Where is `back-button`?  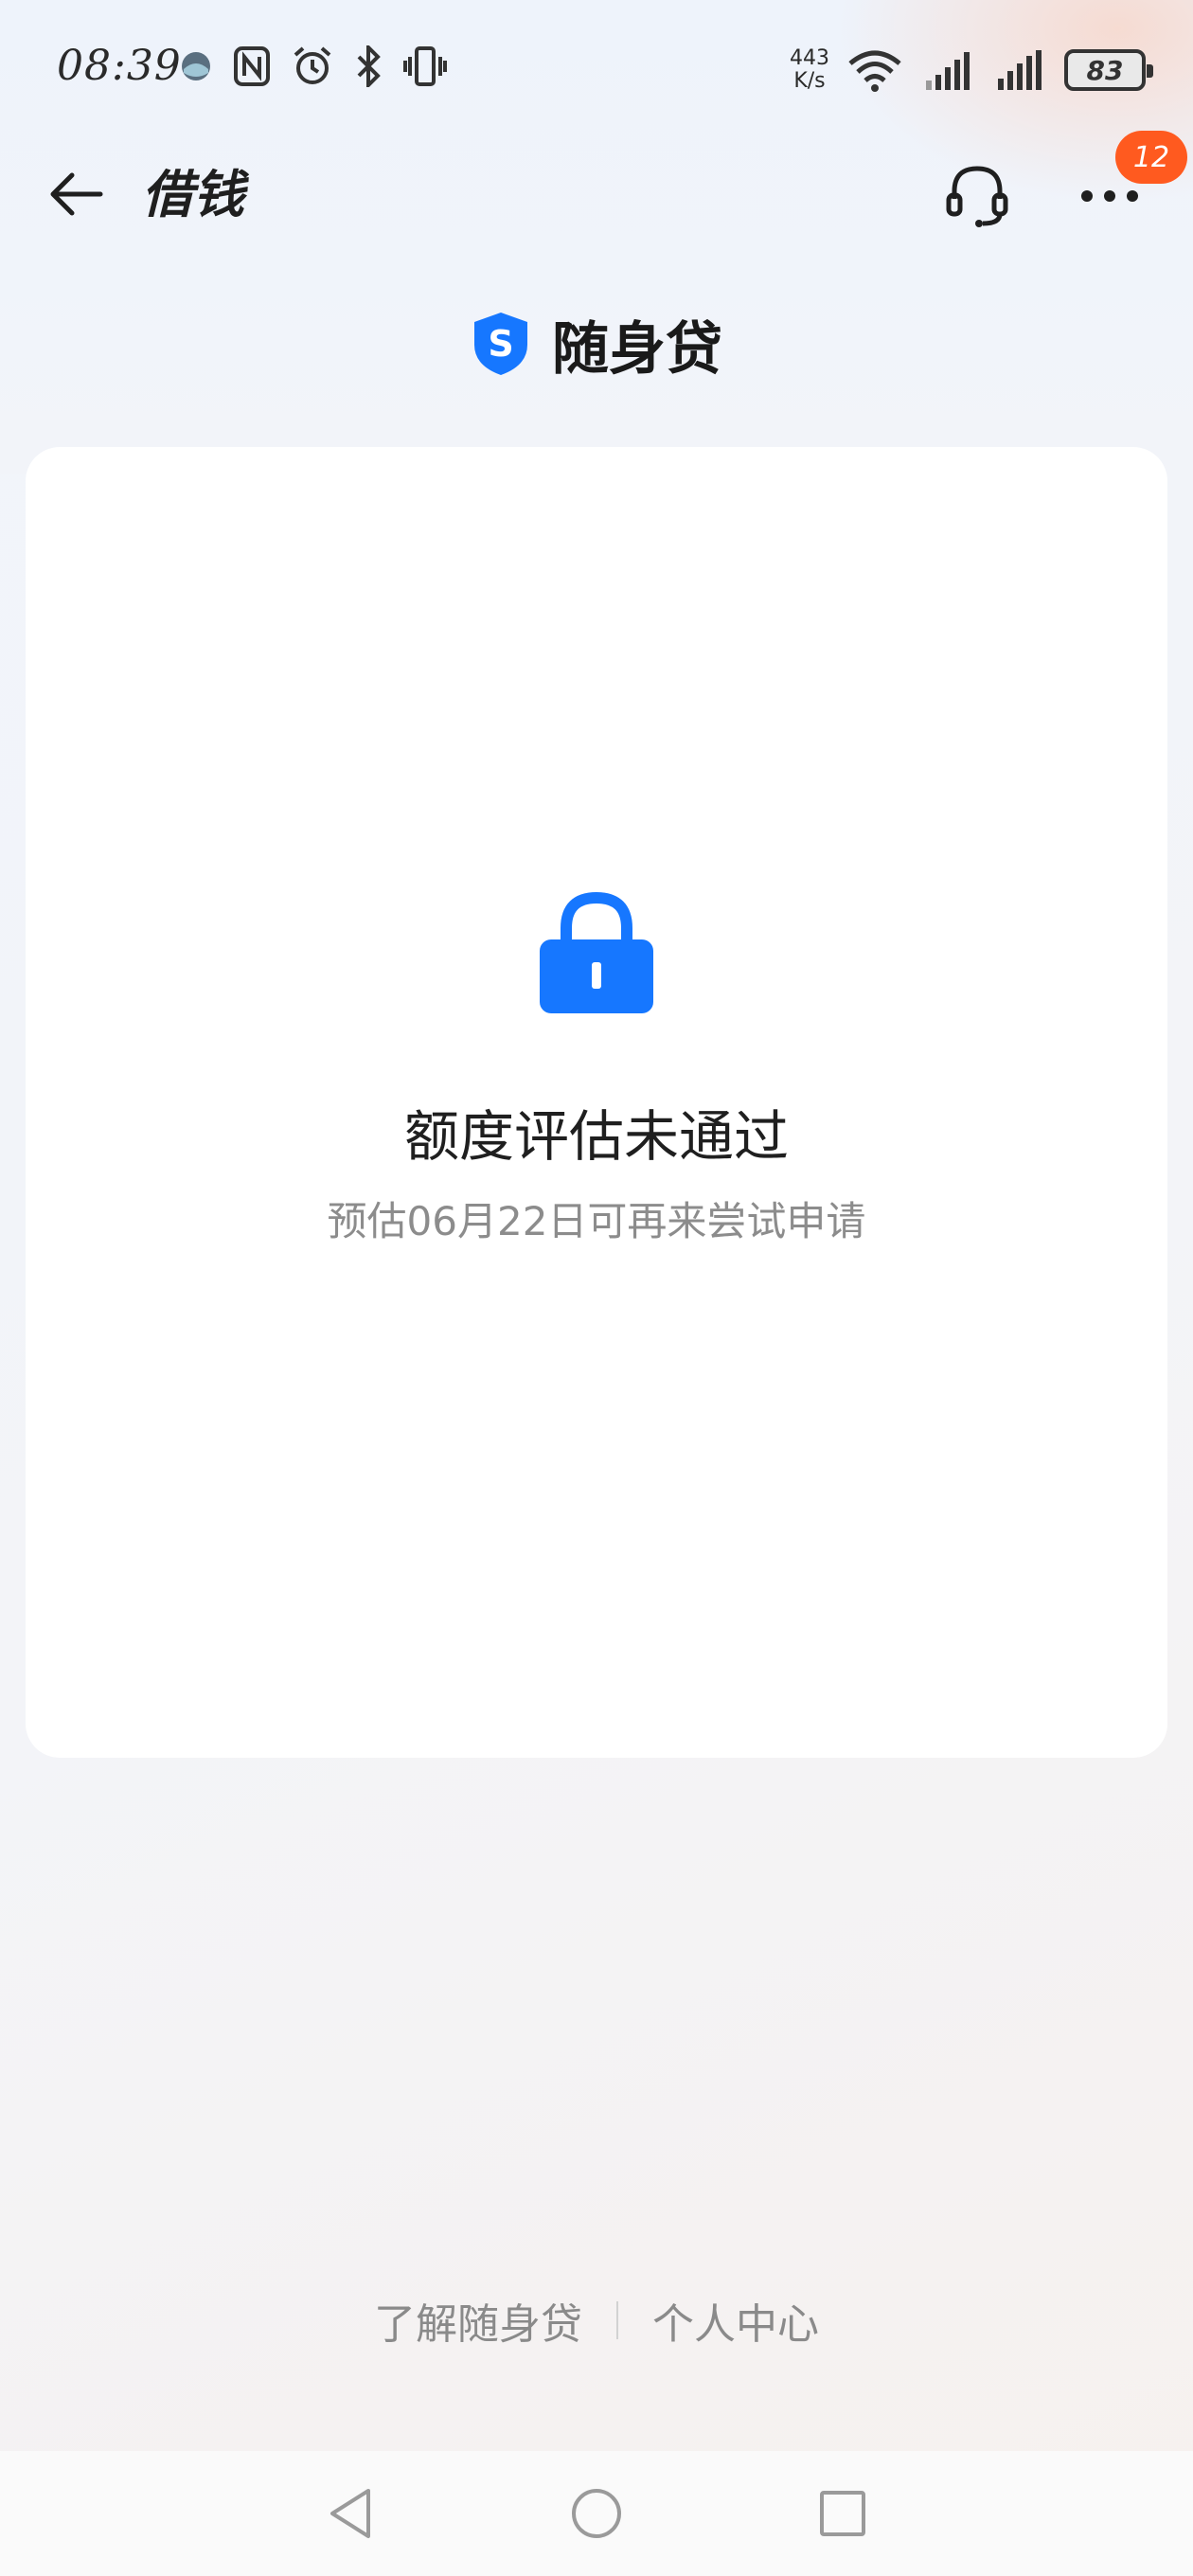 back-button is located at coordinates (76, 194).